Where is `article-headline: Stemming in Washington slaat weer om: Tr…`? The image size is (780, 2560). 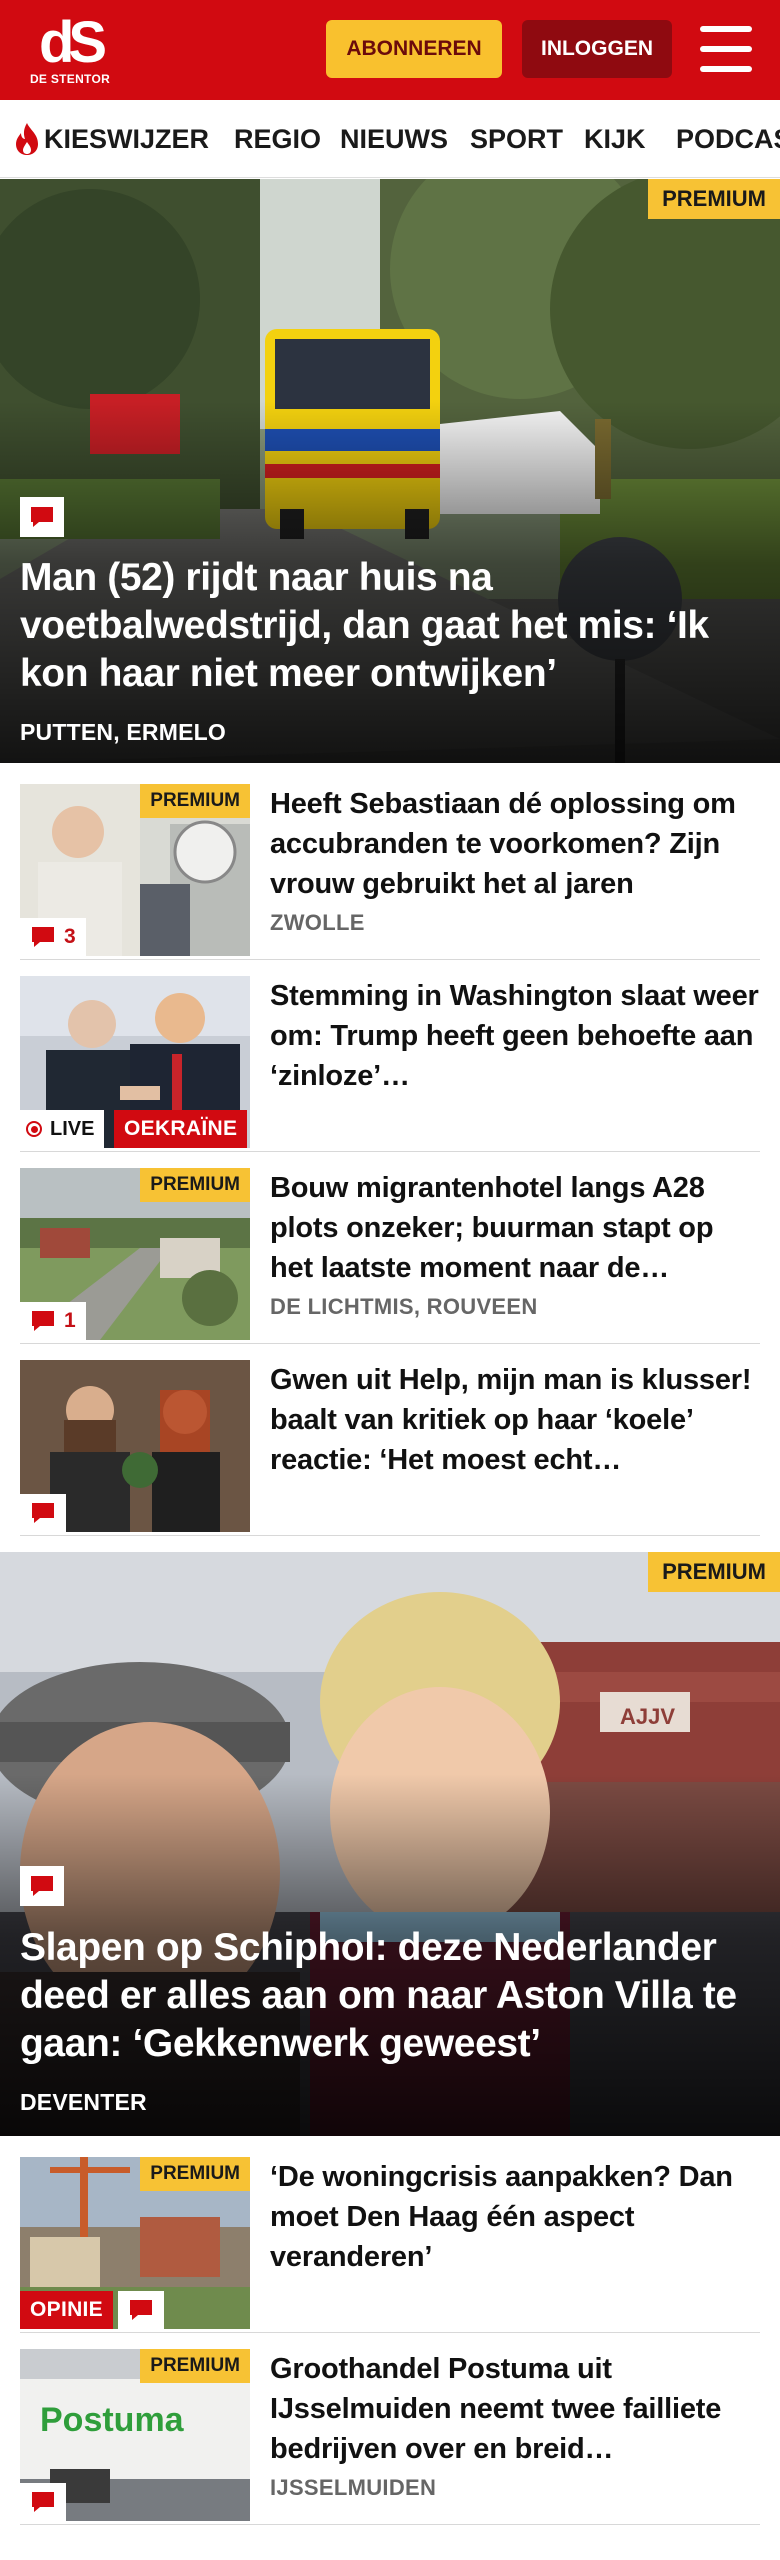
article-headline: Stemming in Washington slaat weer om: Tr… is located at coordinates (515, 1036).